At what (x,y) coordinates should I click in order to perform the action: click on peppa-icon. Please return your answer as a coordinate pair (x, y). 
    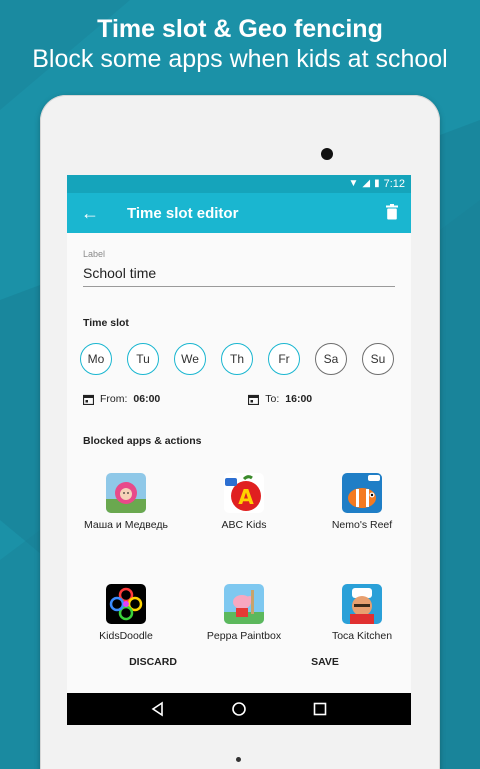
    Looking at the image, I should click on (244, 604).